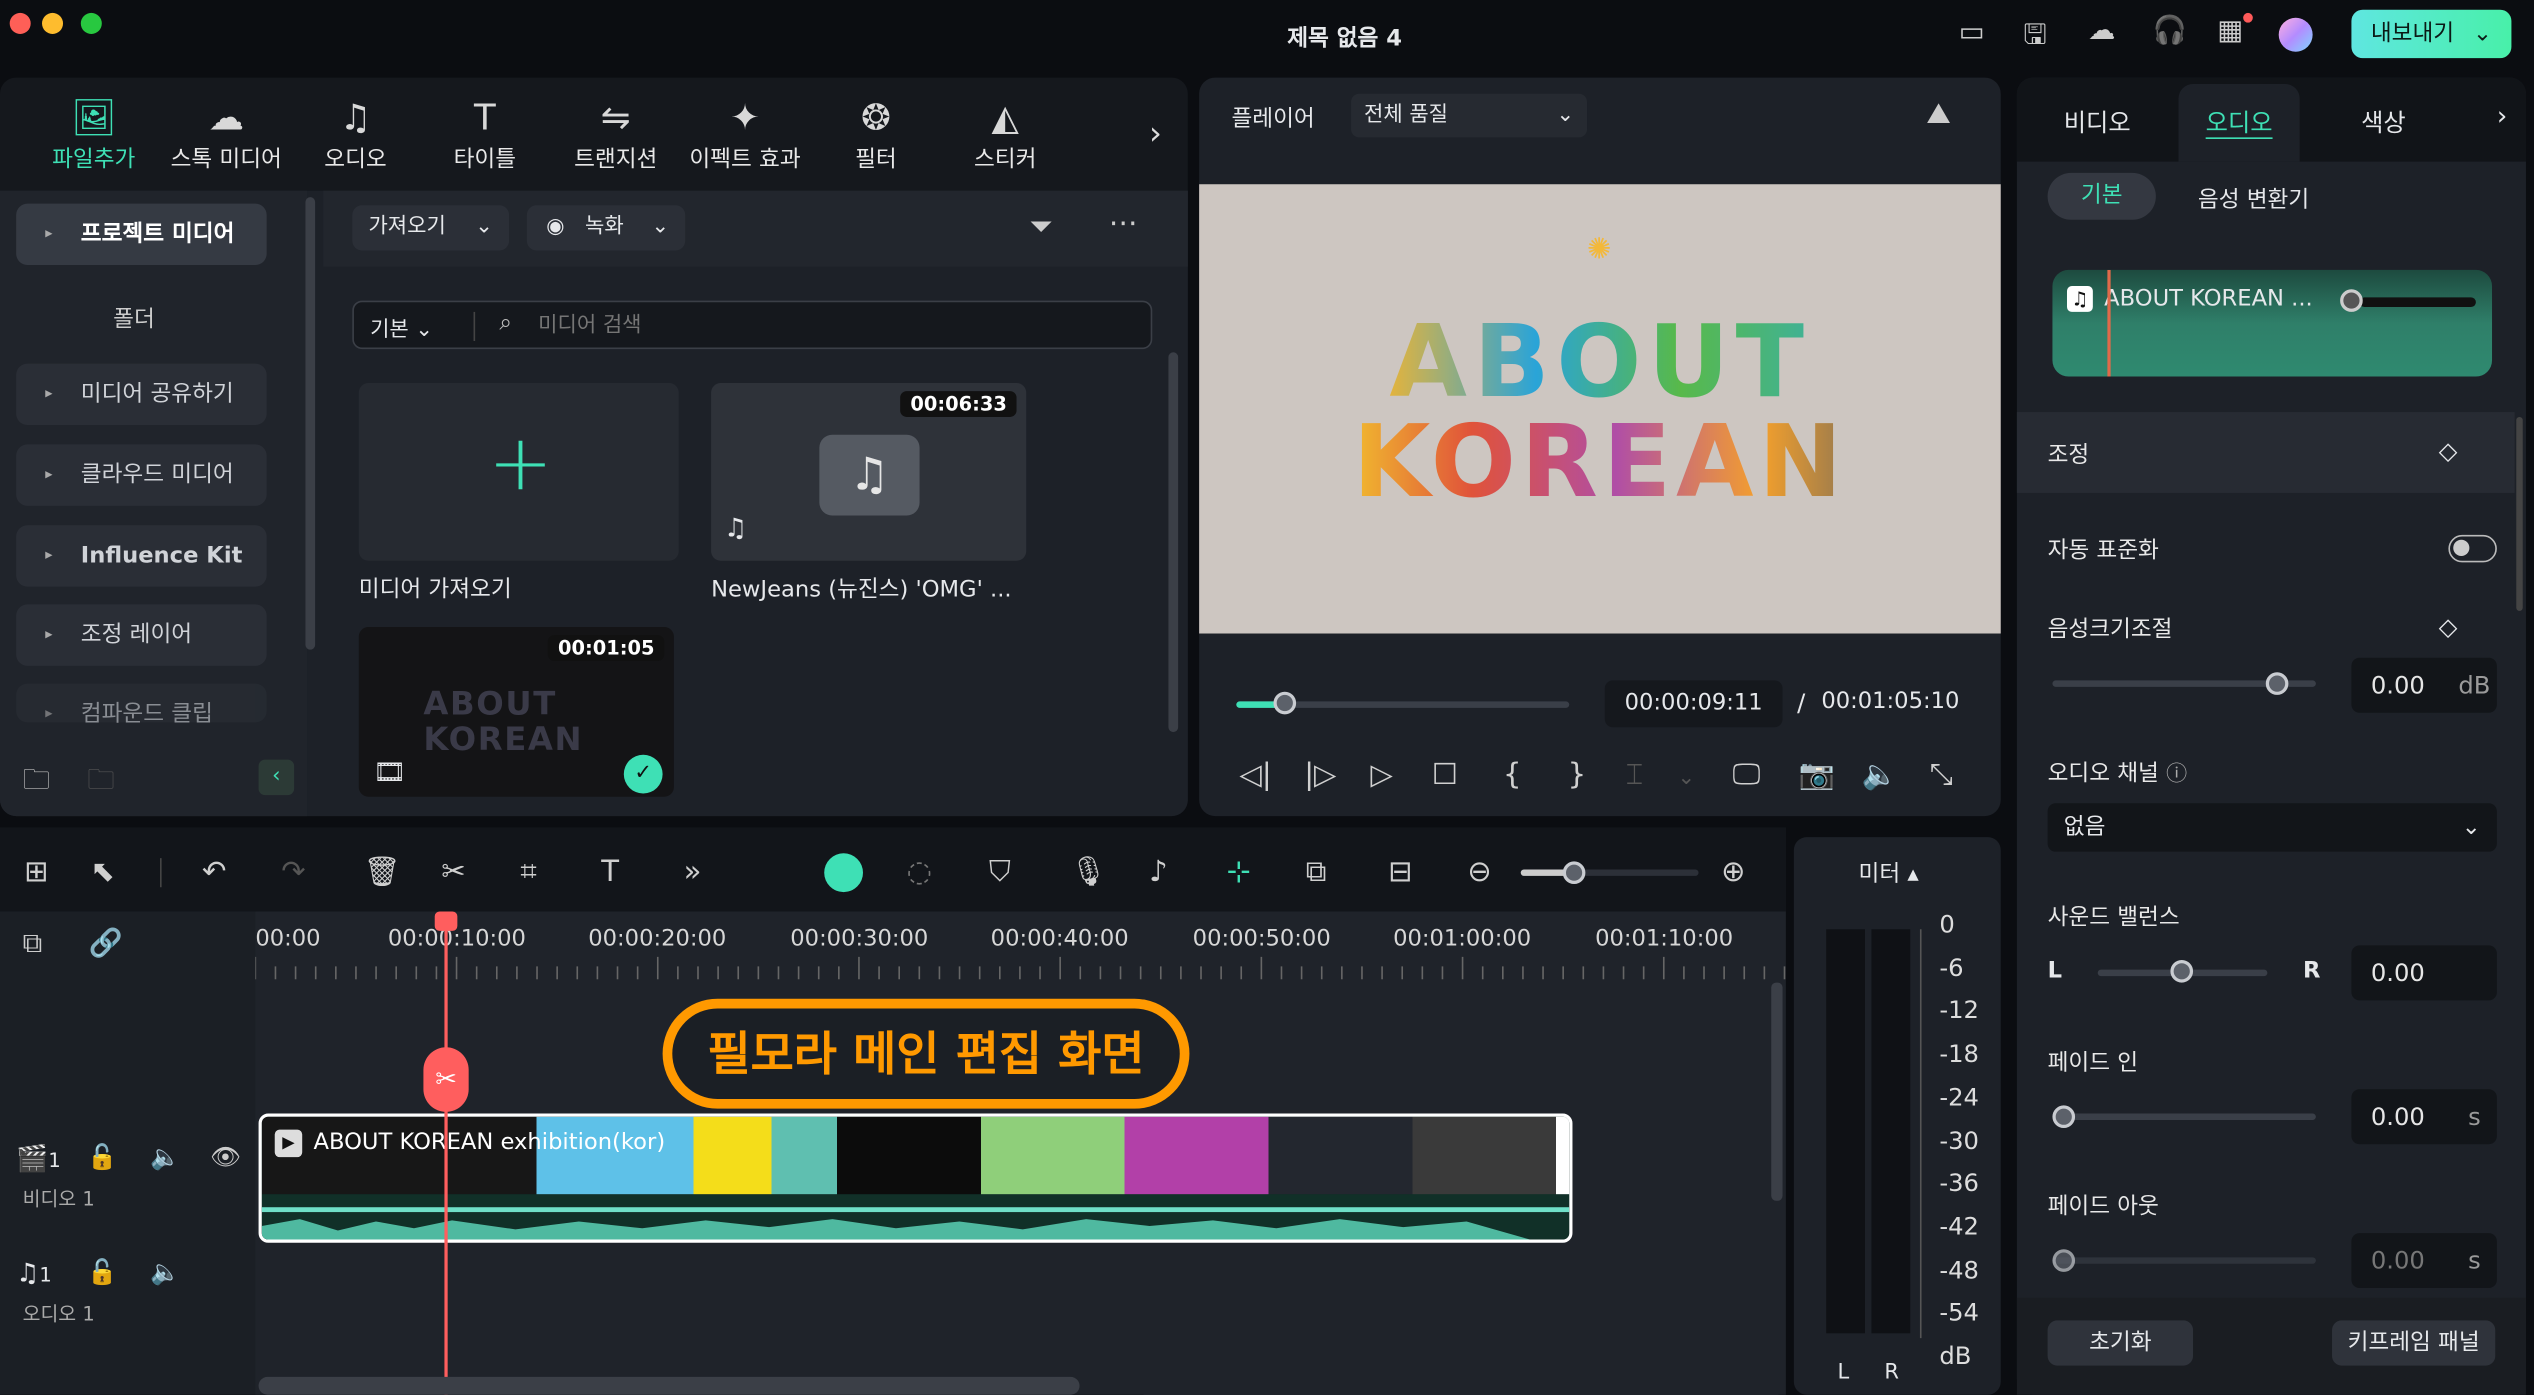 The height and width of the screenshot is (1395, 2534). Describe the element at coordinates (134, 318) in the screenshot. I see `sidebar-item-folder: 폴더` at that location.